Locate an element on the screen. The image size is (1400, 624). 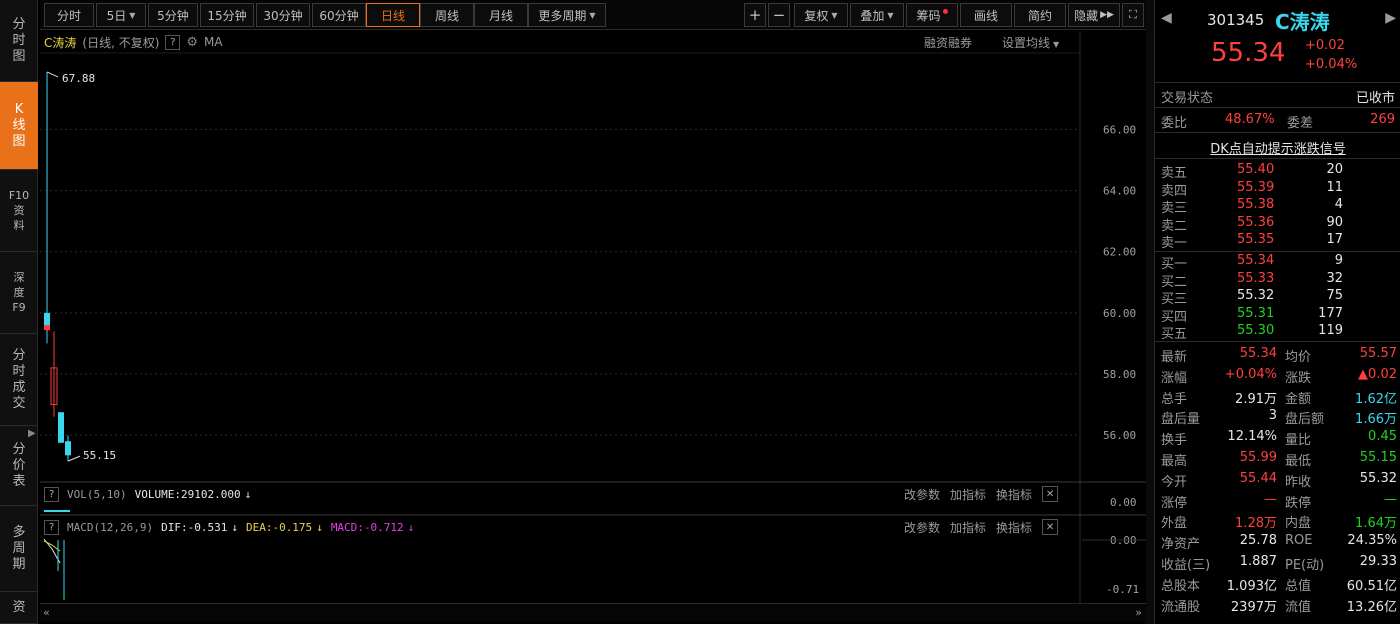
macd-add-indicator-button: 加指标 is located at coordinates (968, 527).